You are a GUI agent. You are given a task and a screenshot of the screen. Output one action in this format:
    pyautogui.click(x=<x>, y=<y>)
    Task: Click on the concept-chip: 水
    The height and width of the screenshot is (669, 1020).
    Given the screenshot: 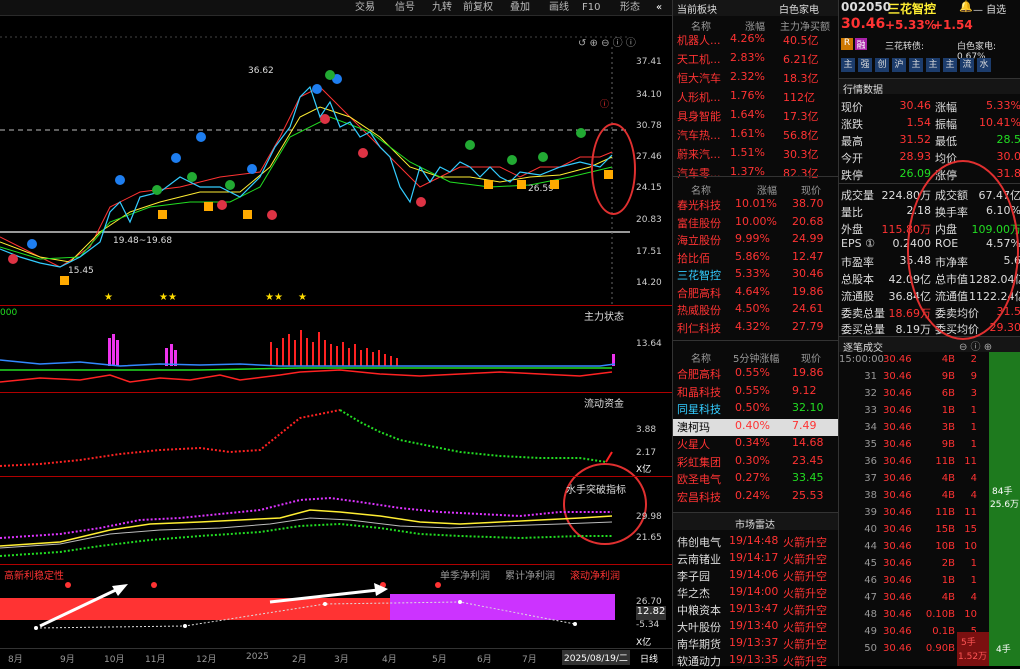 What is the action you would take?
    pyautogui.click(x=984, y=65)
    